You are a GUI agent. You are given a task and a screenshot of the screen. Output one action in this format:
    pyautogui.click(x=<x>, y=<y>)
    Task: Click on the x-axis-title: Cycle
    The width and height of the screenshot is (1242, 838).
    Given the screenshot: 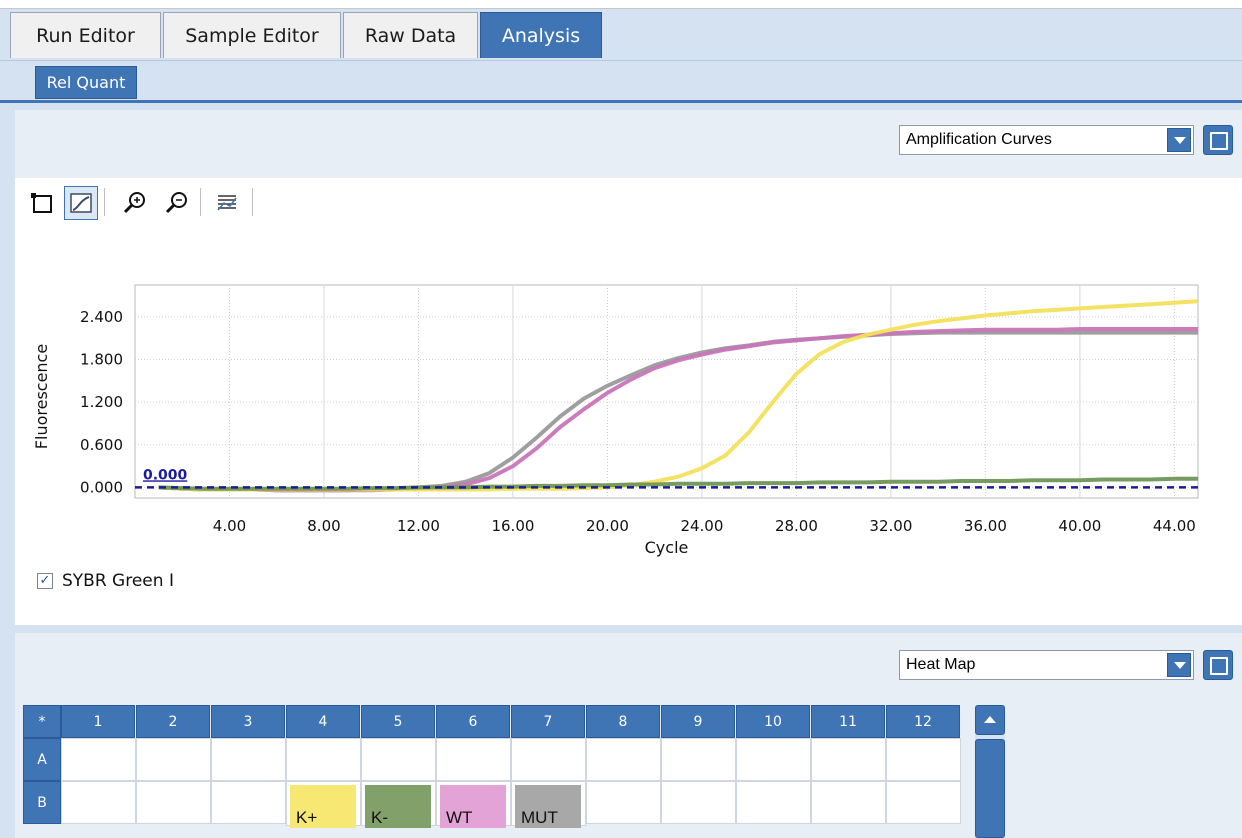 What is the action you would take?
    pyautogui.click(x=667, y=547)
    